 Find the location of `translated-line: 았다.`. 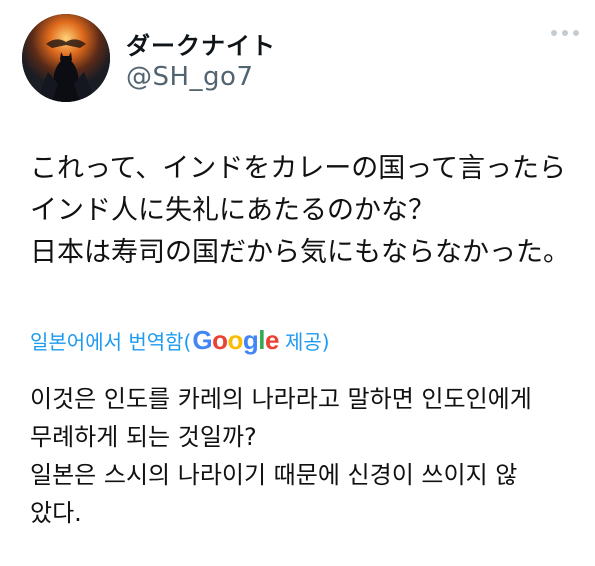

translated-line: 았다. is located at coordinates (56, 513).